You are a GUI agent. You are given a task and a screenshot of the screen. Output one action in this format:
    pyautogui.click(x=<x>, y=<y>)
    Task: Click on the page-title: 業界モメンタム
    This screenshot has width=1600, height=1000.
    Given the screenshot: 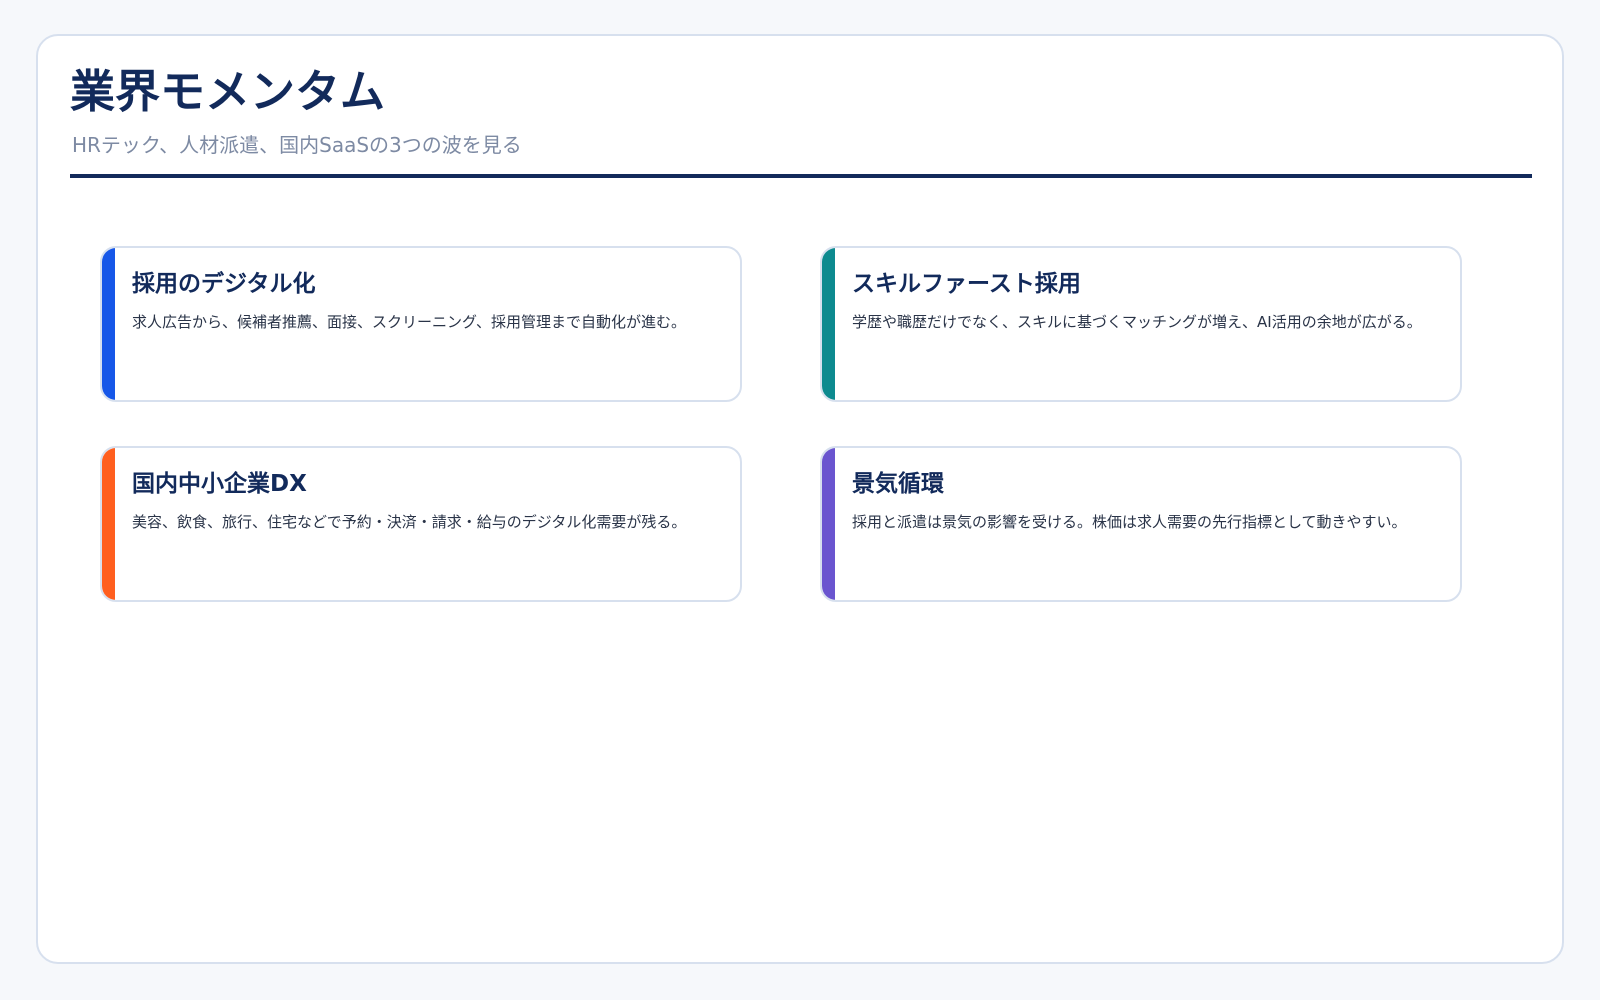 What is the action you would take?
    pyautogui.click(x=228, y=91)
    